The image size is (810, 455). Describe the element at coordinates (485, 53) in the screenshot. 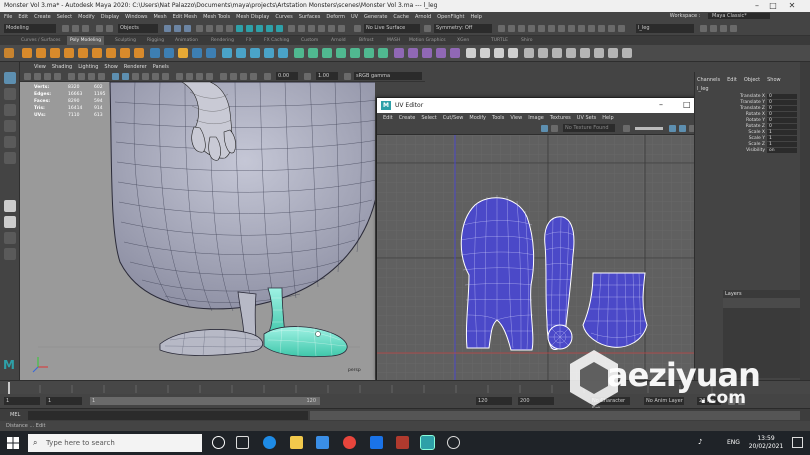

I see `smooth-brush-icon` at that location.